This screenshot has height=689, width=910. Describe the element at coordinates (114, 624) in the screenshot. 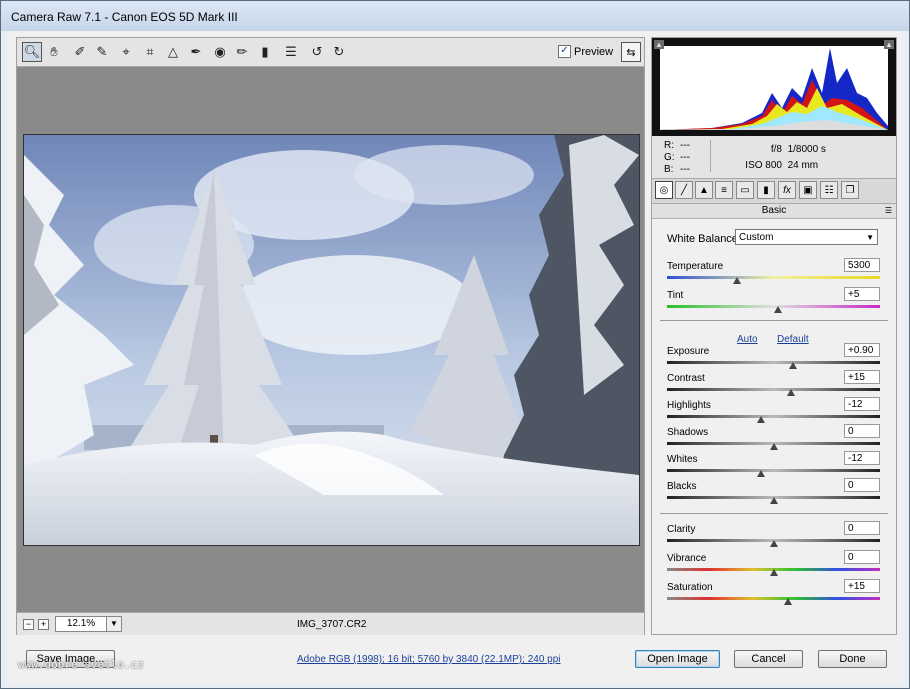

I see `zoom-dropdown-icon: ▼` at that location.